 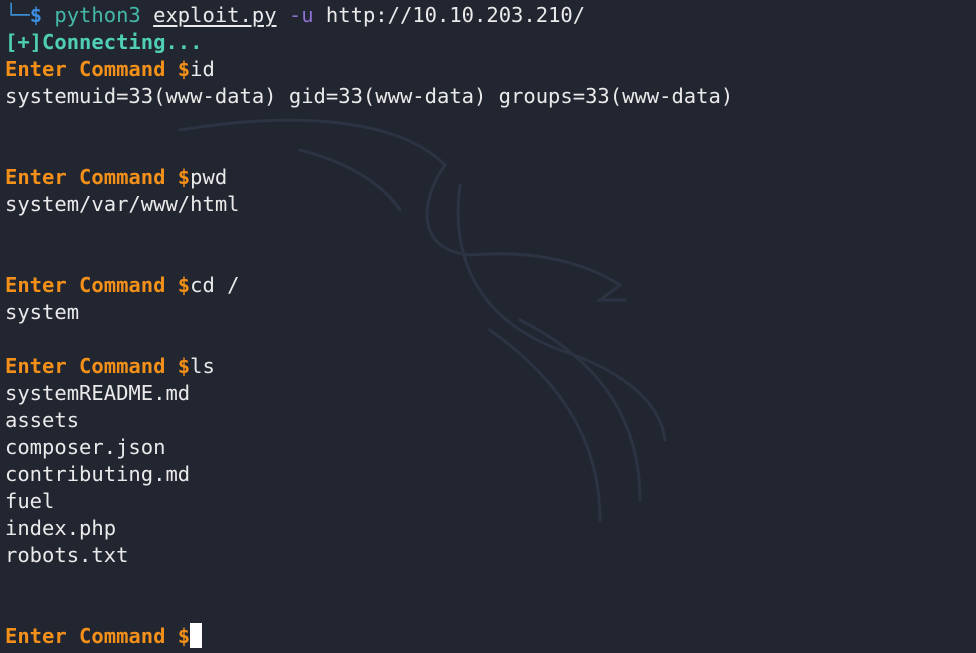 I want to click on target-url: http://10.10.203.210/, so click(x=455, y=15).